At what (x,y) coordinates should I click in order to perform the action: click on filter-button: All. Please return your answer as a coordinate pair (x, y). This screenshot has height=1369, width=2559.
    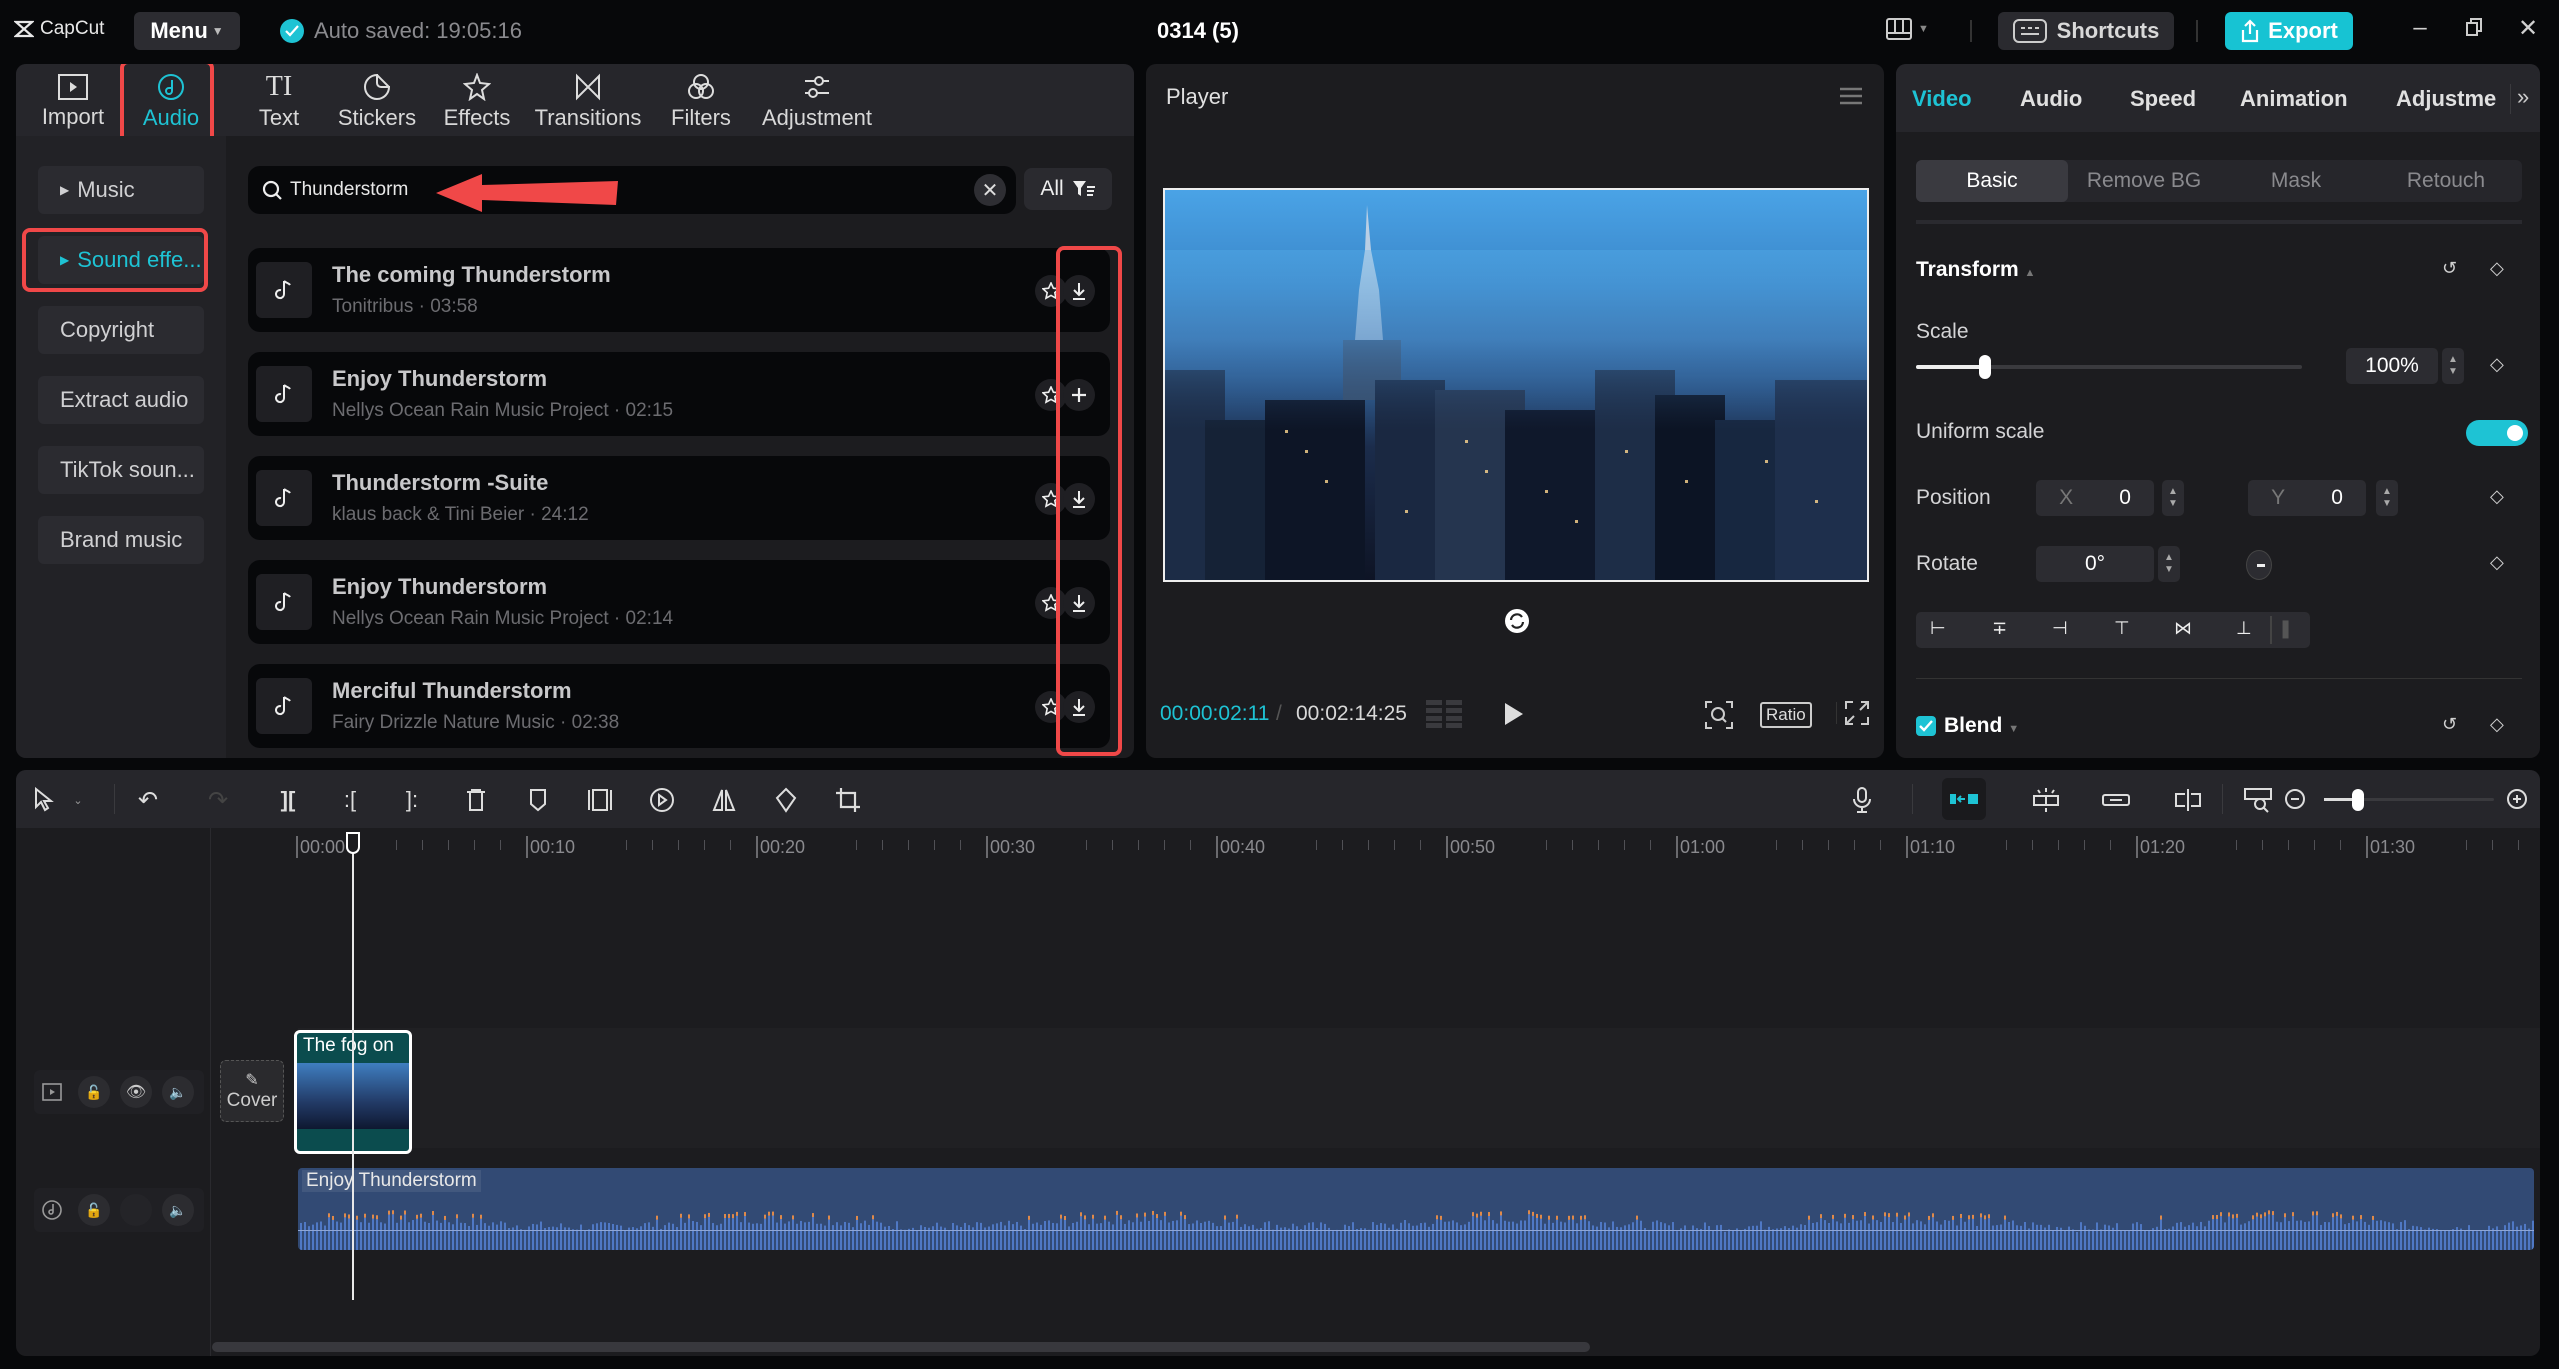
    Looking at the image, I should click on (1068, 189).